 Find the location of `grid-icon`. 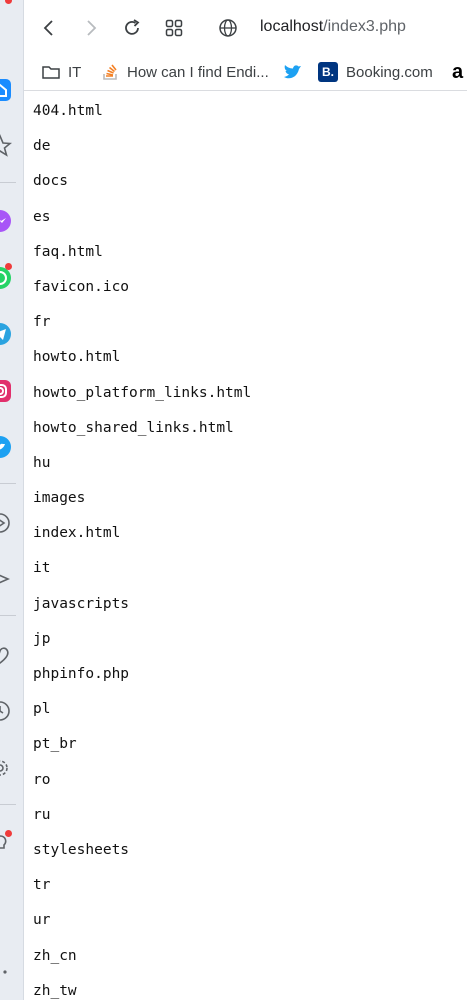

grid-icon is located at coordinates (174, 28).